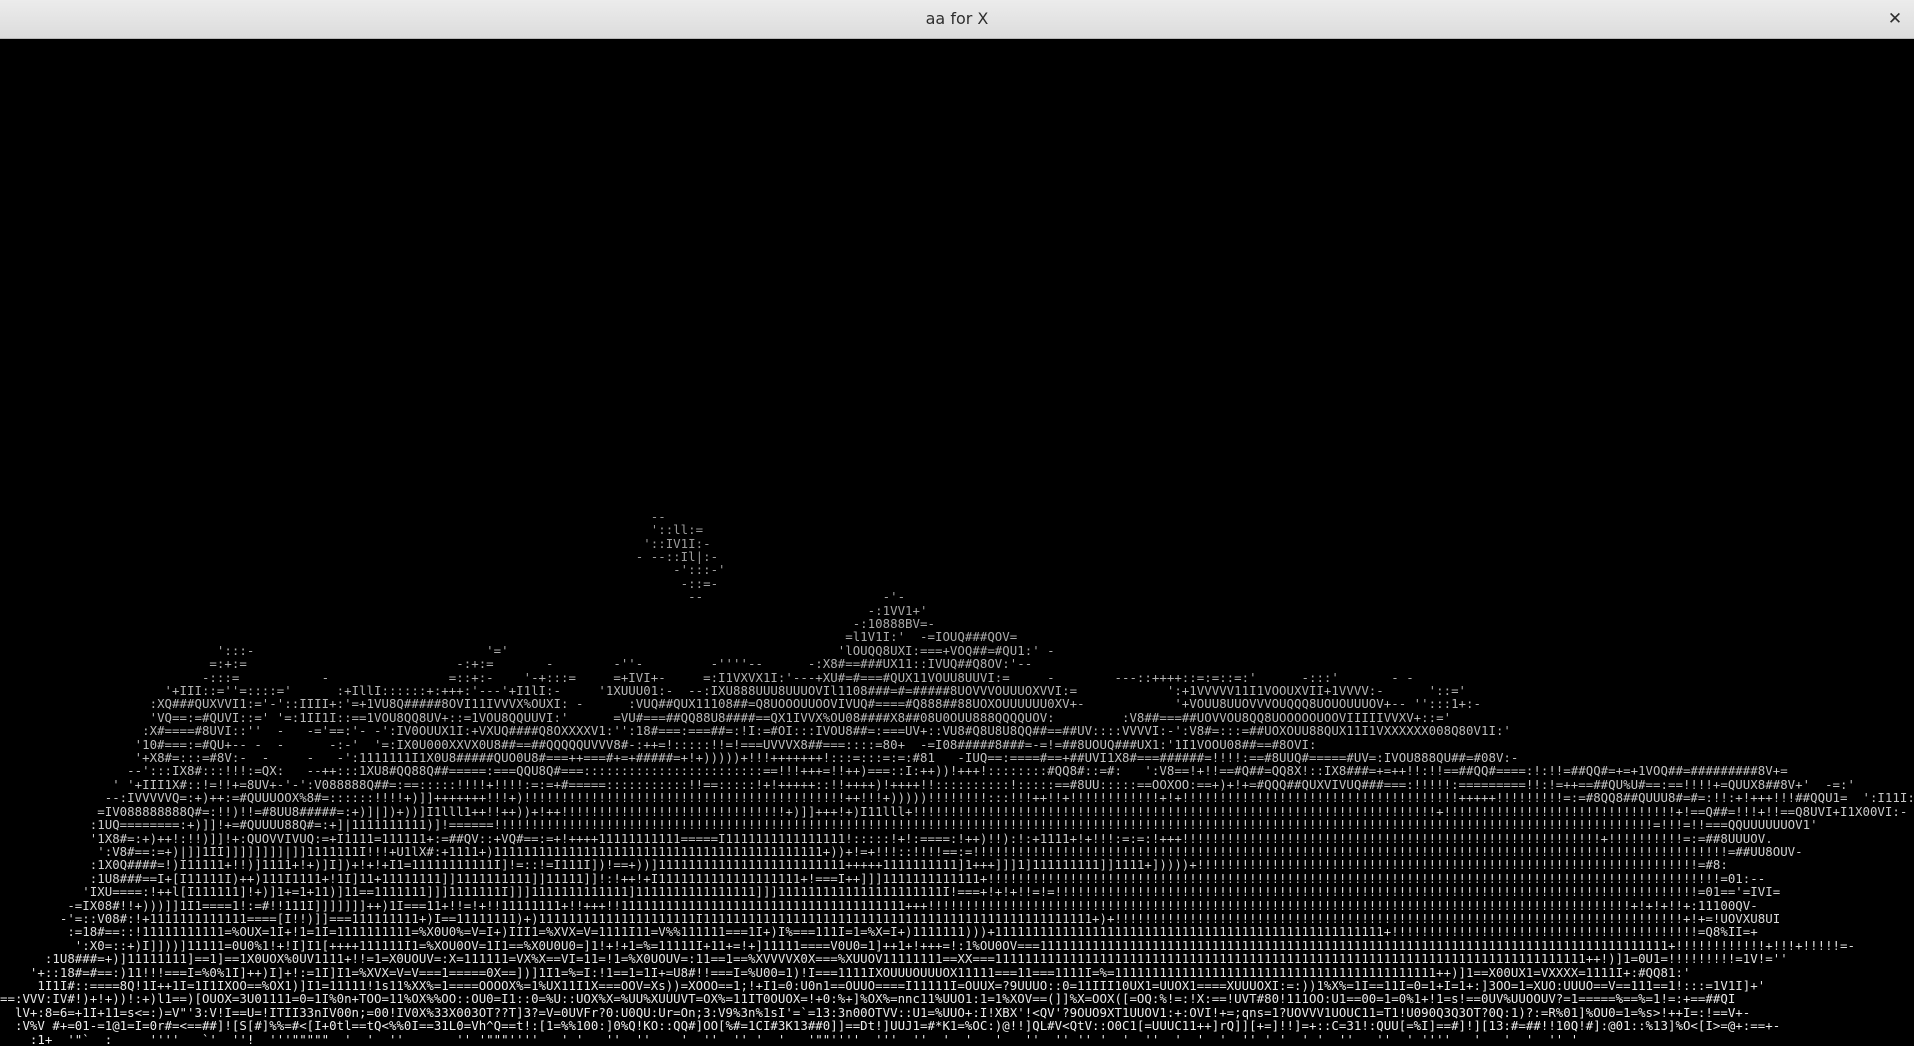  I want to click on title-bar: aa for X ✕, so click(957, 19).